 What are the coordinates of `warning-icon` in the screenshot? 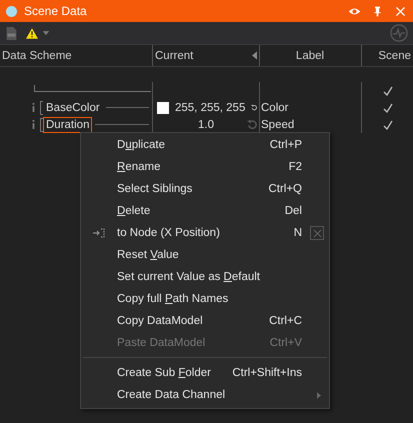 It's located at (32, 33).